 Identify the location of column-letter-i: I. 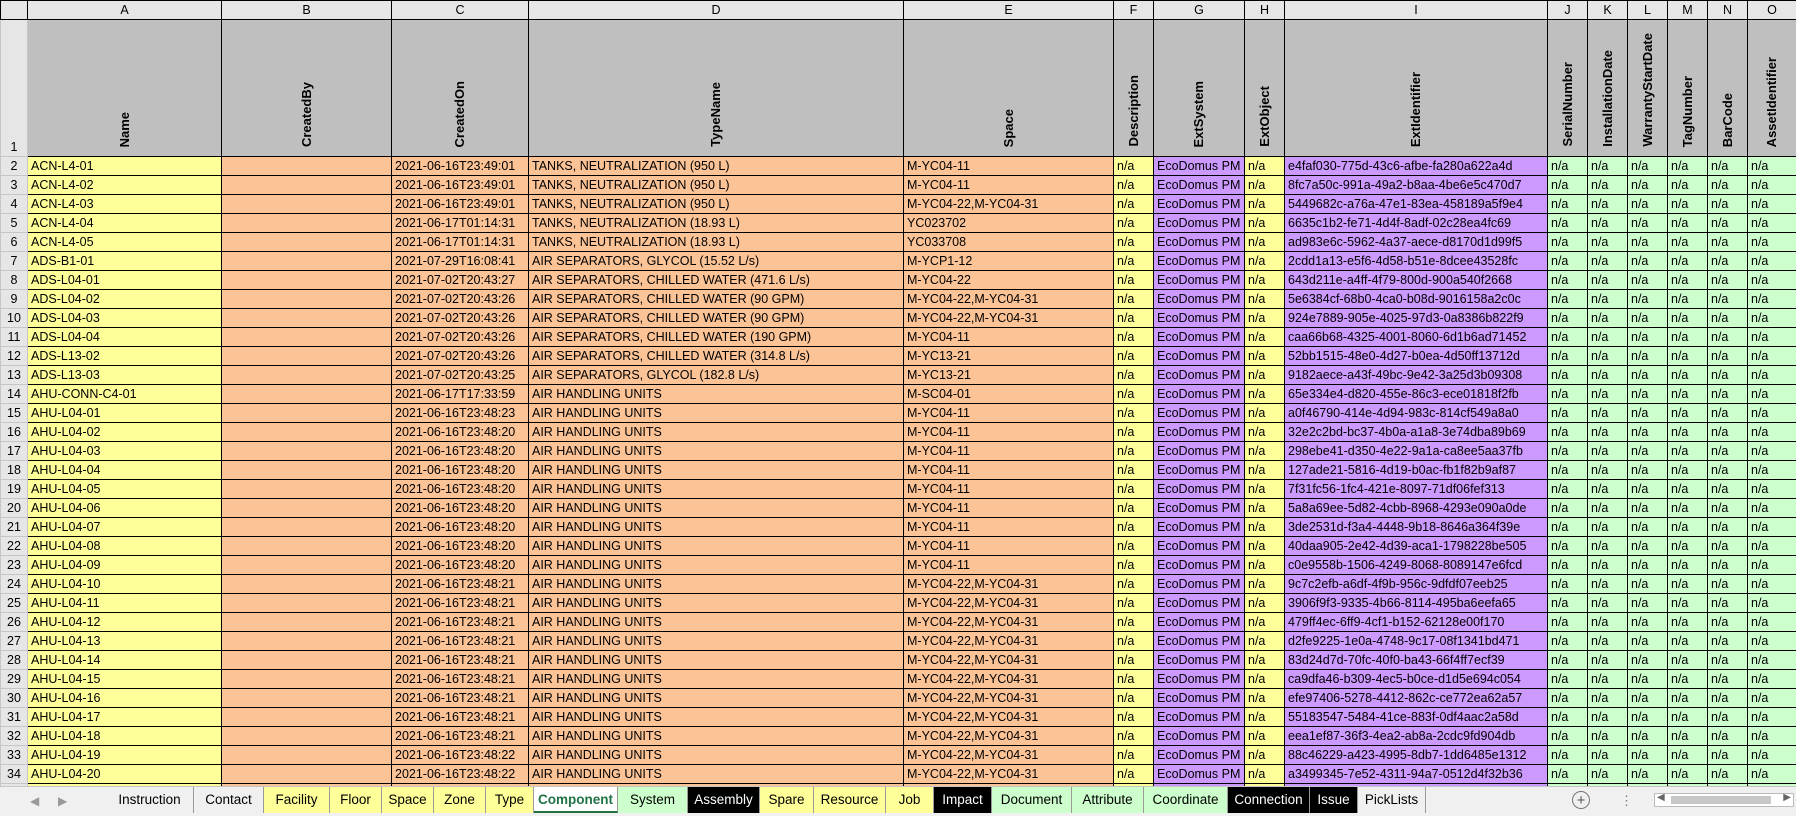
(1416, 10).